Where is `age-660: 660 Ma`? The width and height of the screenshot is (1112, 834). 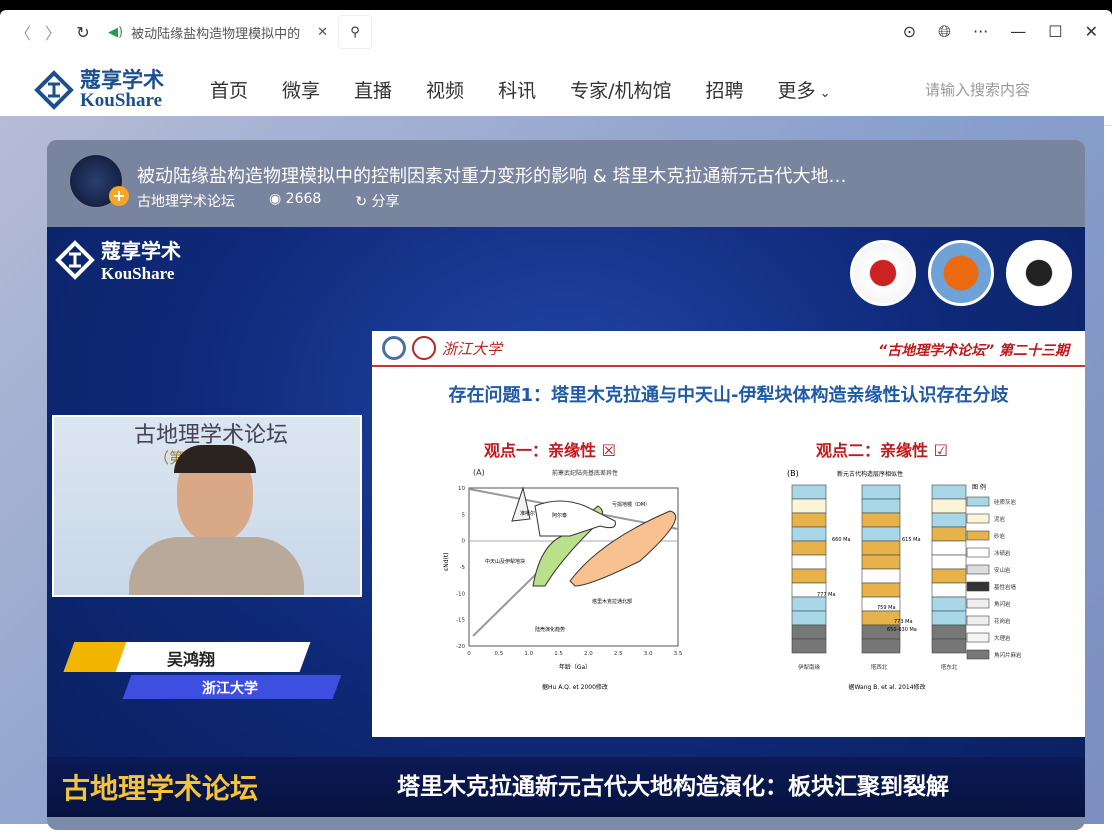
age-660: 660 Ma is located at coordinates (841, 540).